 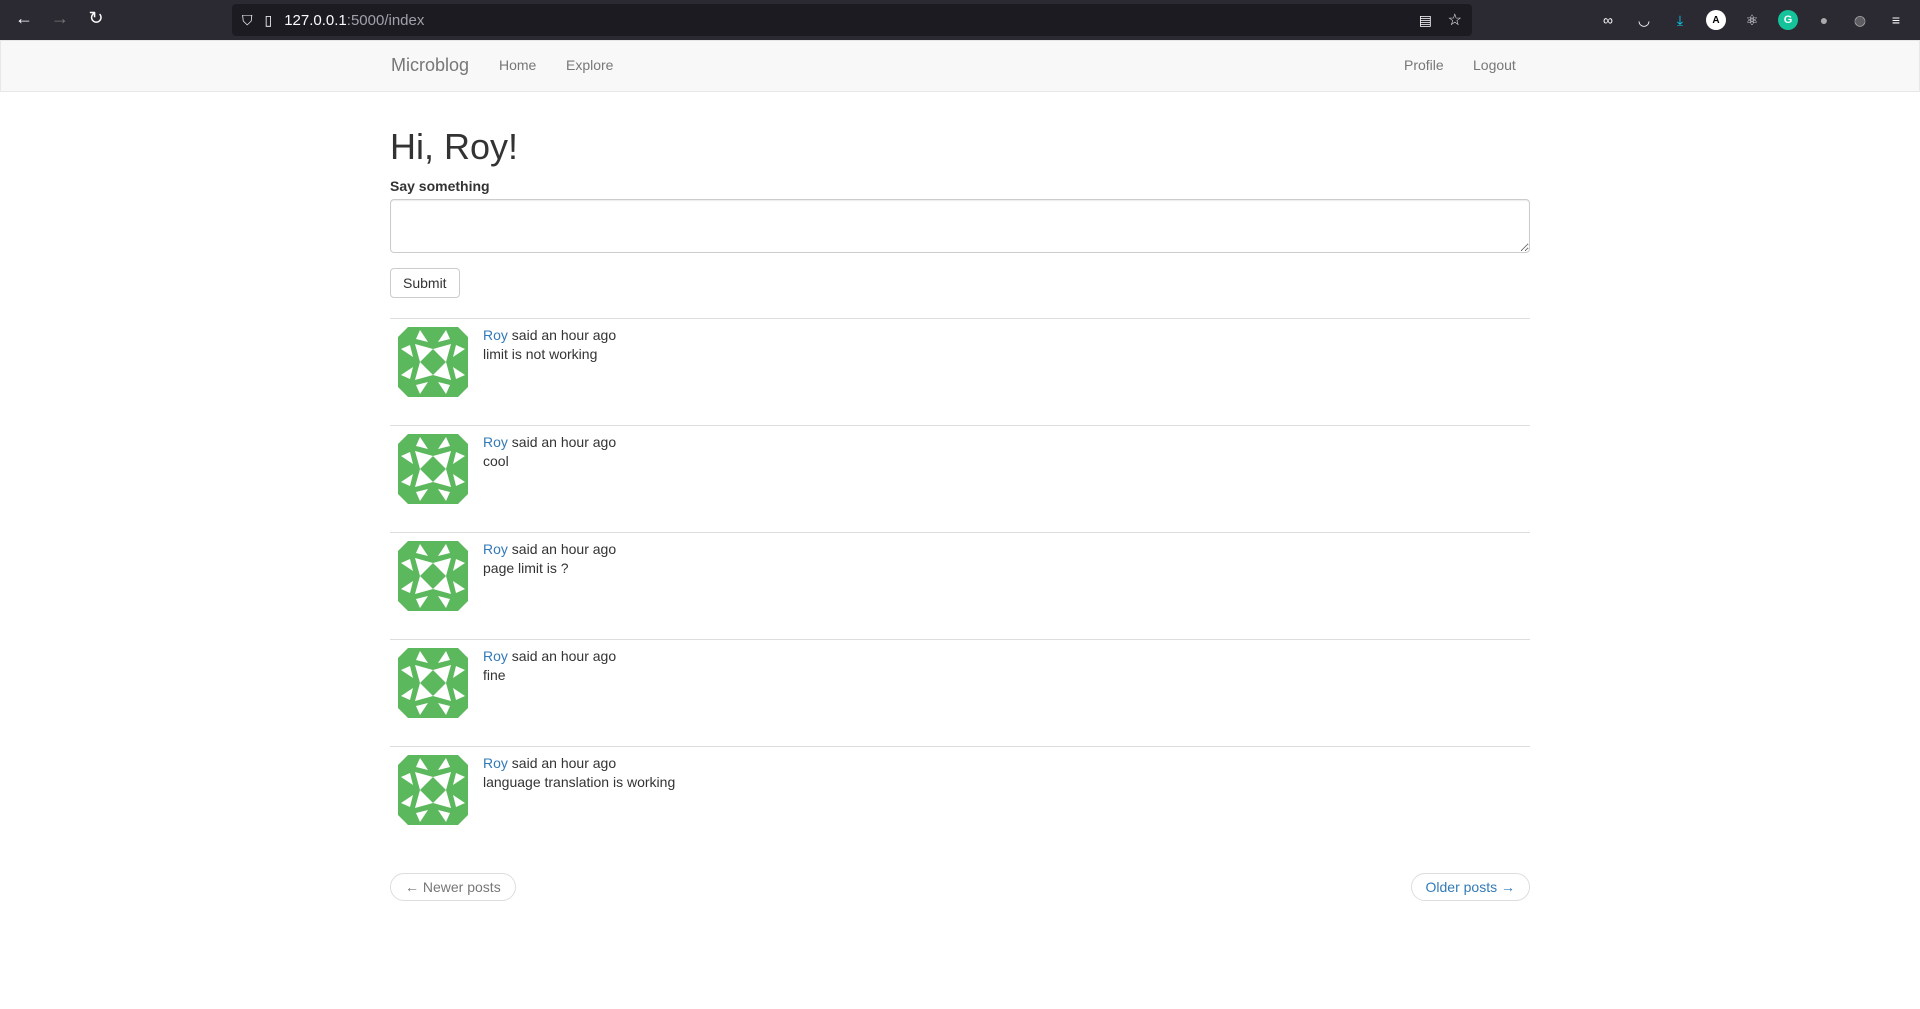 What do you see at coordinates (1470, 887) in the screenshot?
I see `older-posts-link: Older posts →` at bounding box center [1470, 887].